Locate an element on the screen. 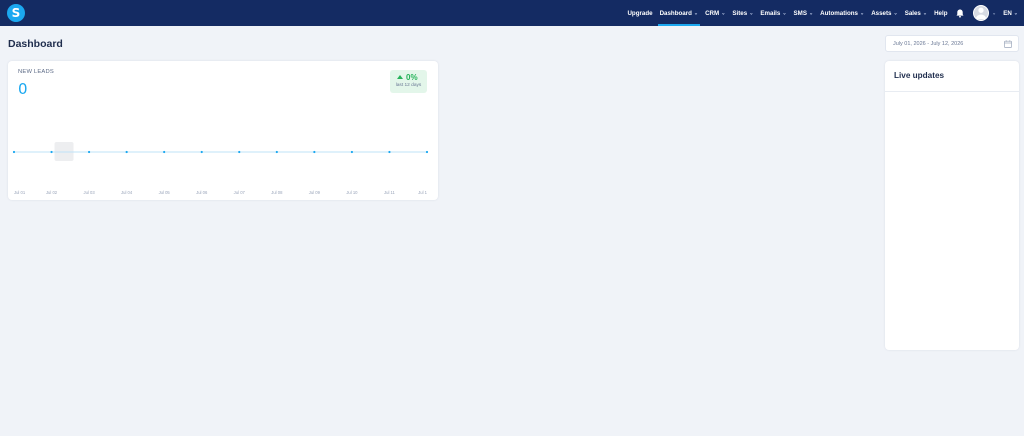 The image size is (1024, 436). user-avatar is located at coordinates (980, 13).